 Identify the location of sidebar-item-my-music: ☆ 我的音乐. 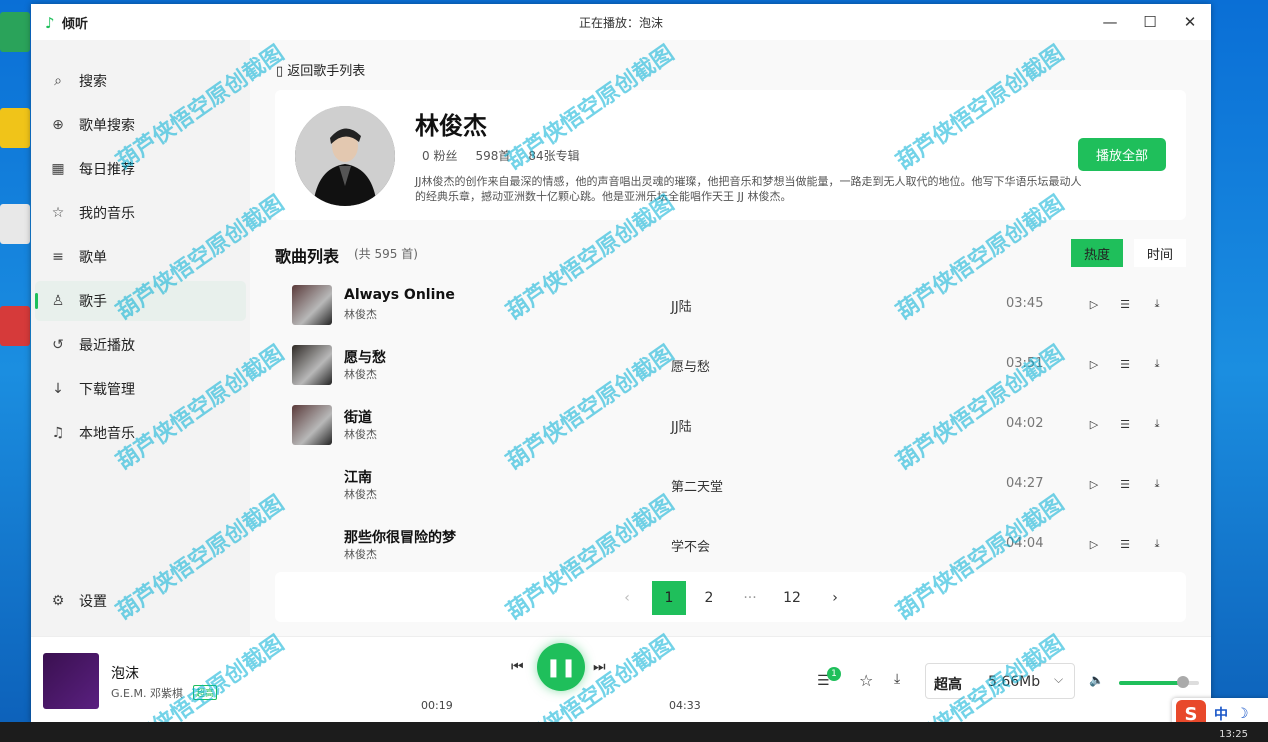
(140, 213).